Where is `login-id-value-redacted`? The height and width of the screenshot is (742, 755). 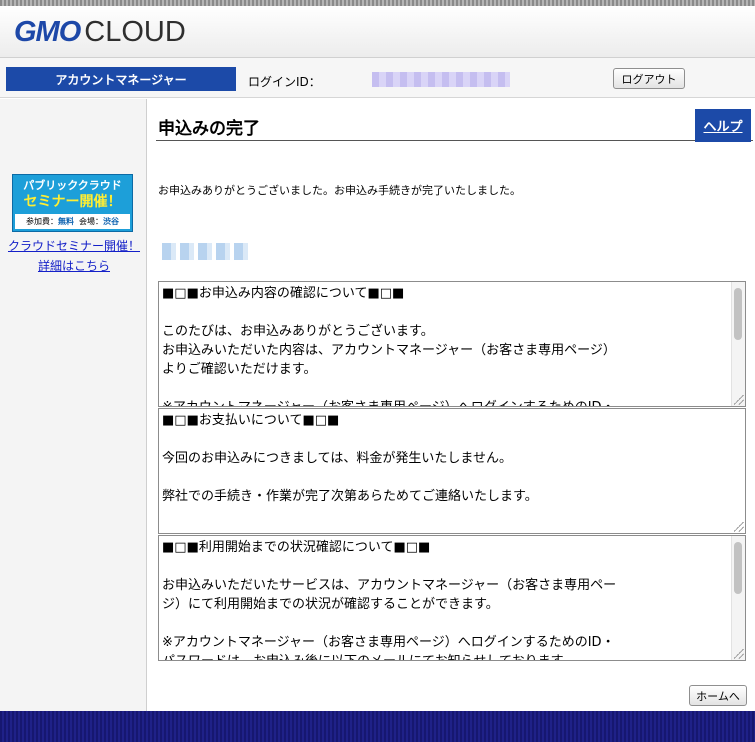
login-id-value-redacted is located at coordinates (441, 79).